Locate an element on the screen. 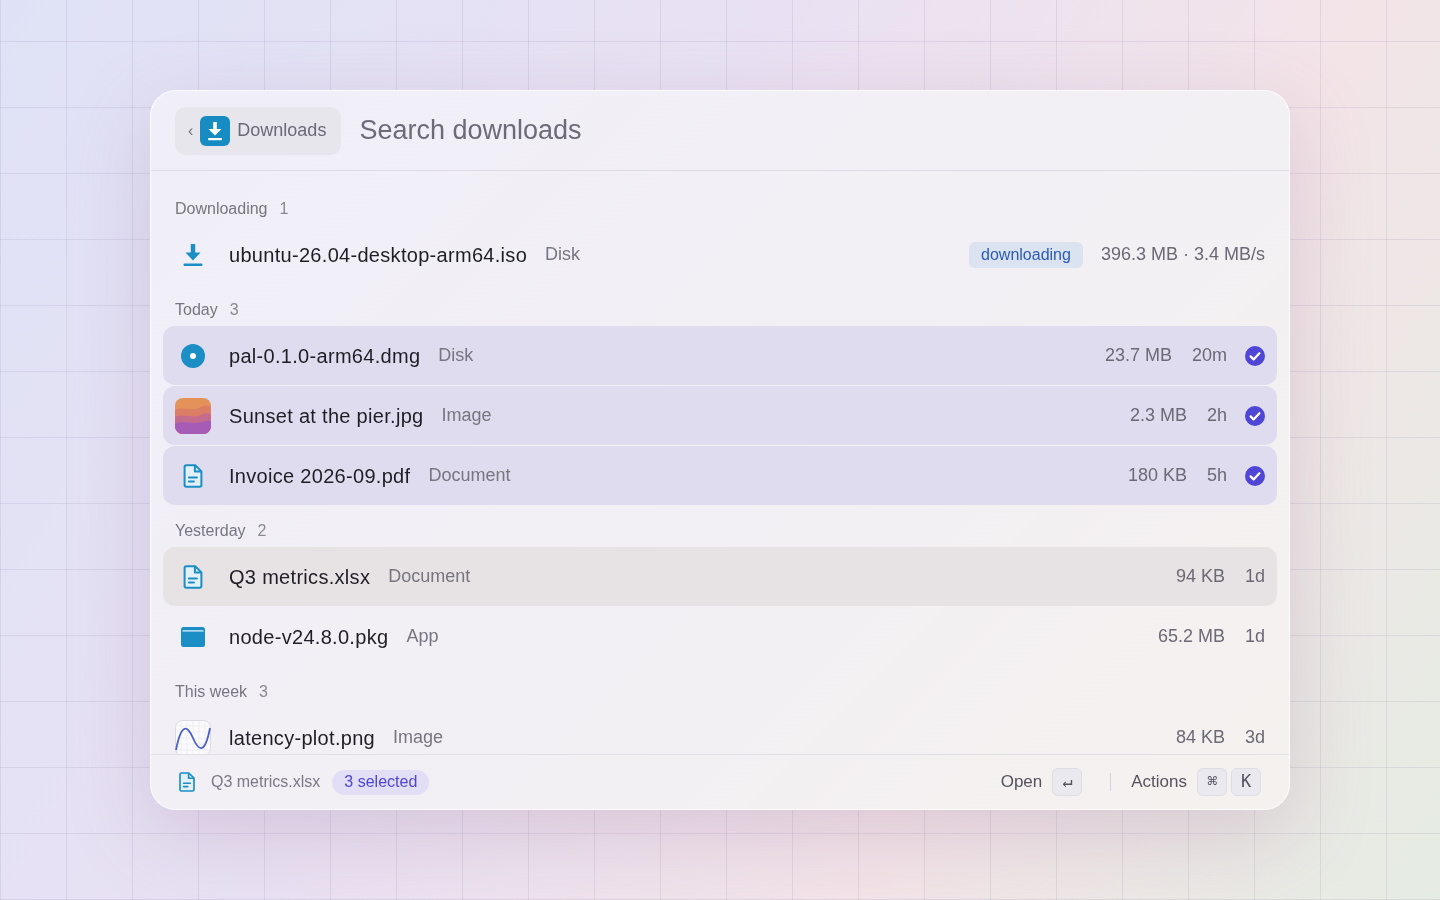  file-row: ubuntu-26.04-desktop-arm64.iso Disk downloading 396.3 MB · 3.4 MB/s is located at coordinates (720, 254).